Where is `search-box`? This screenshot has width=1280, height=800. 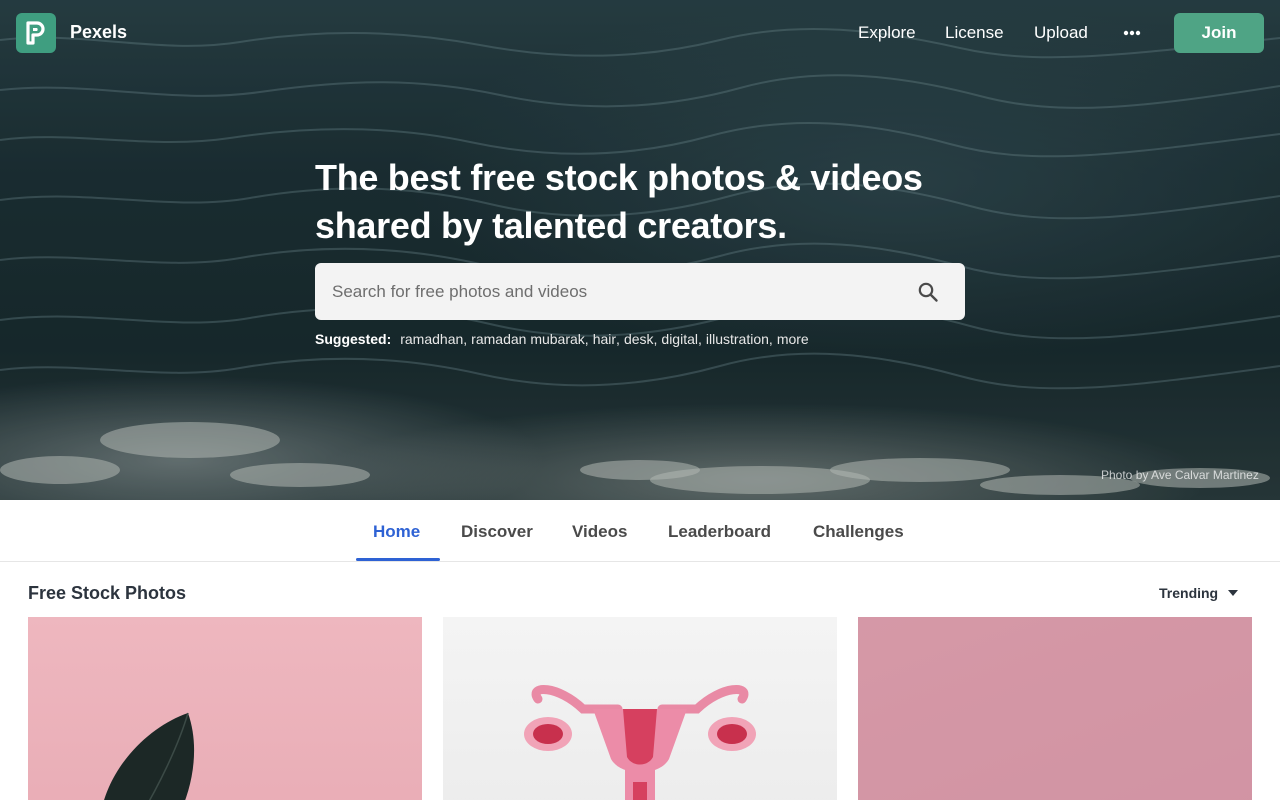 search-box is located at coordinates (640, 291).